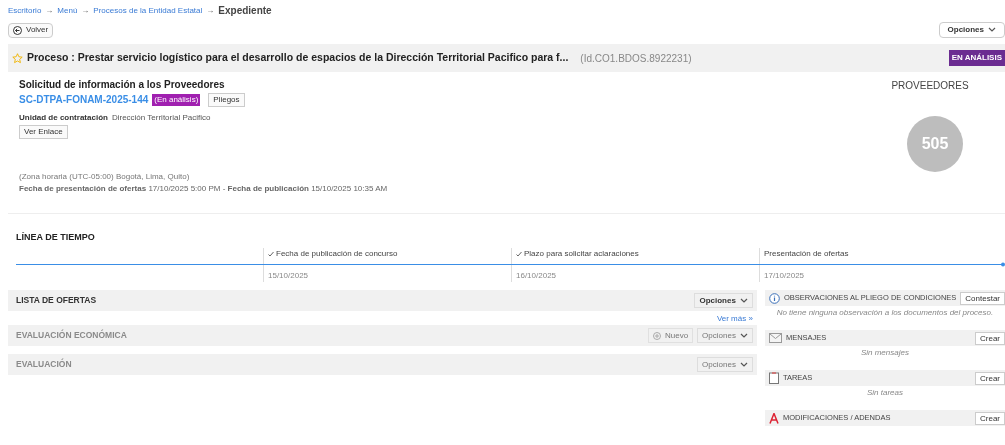 This screenshot has width=1005, height=445. I want to click on timeline-event-date: 17/10/2025, so click(785, 276).